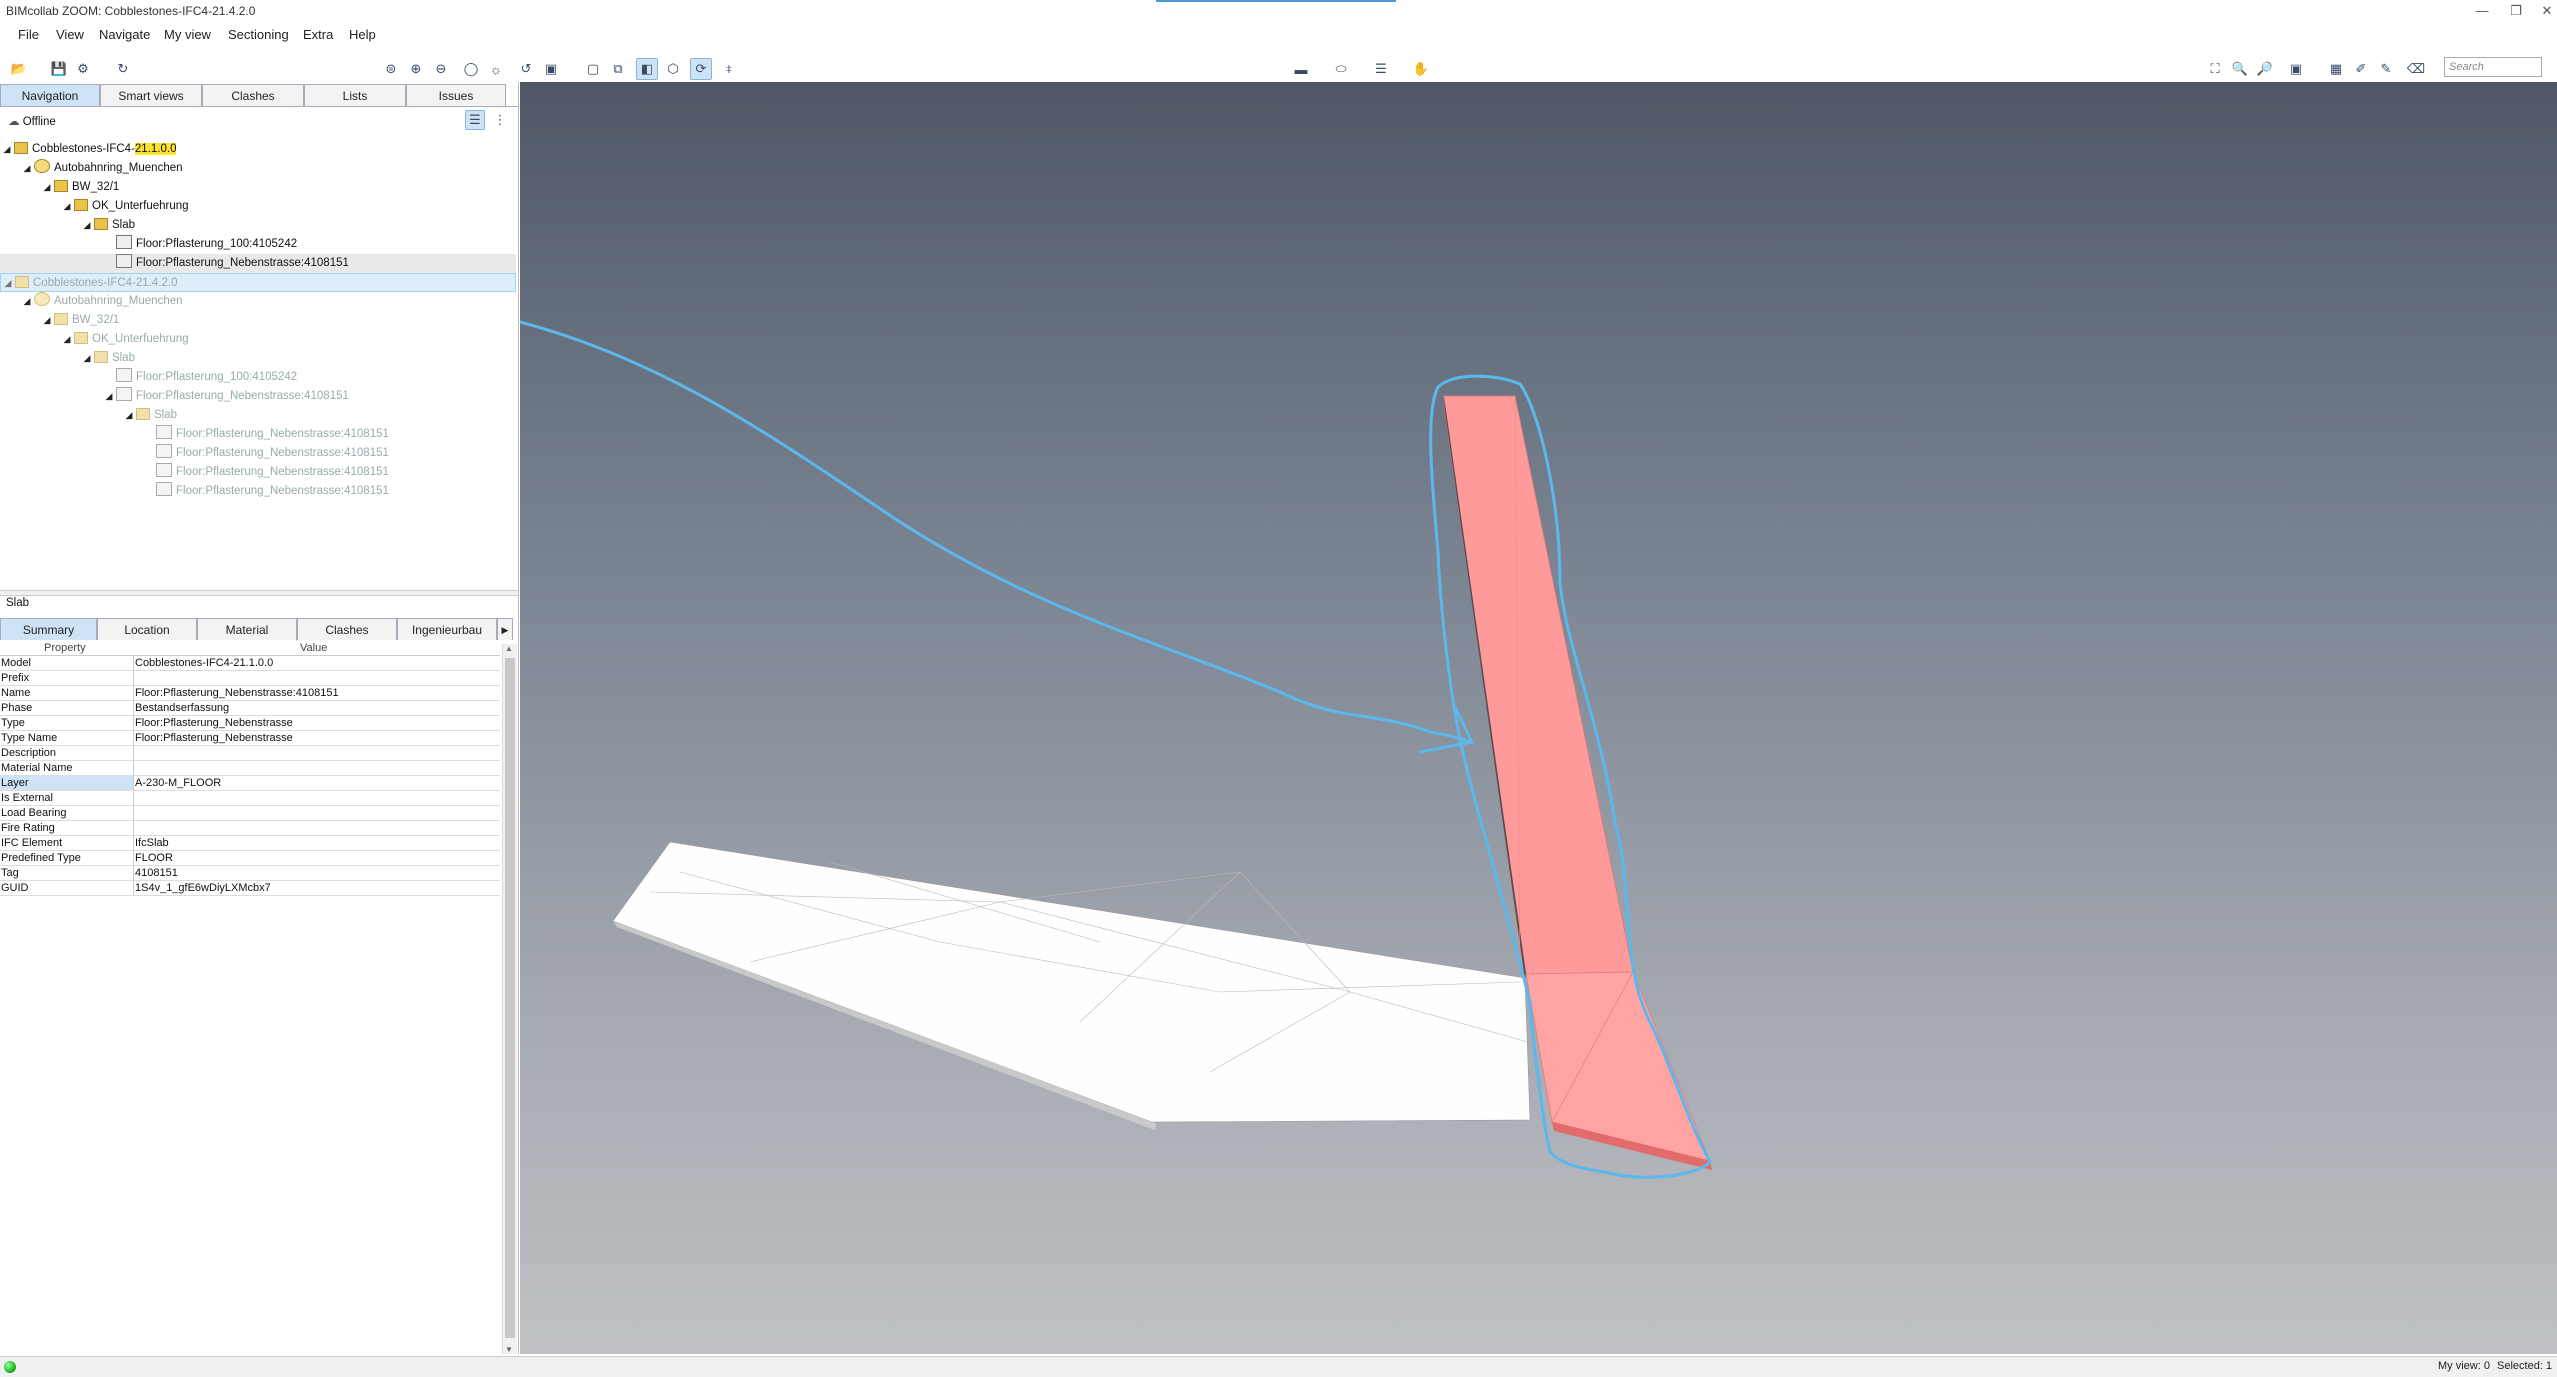 Image resolution: width=2557 pixels, height=1377 pixels. Describe the element at coordinates (526, 69) in the screenshot. I see `undo-view-icon: ↺` at that location.